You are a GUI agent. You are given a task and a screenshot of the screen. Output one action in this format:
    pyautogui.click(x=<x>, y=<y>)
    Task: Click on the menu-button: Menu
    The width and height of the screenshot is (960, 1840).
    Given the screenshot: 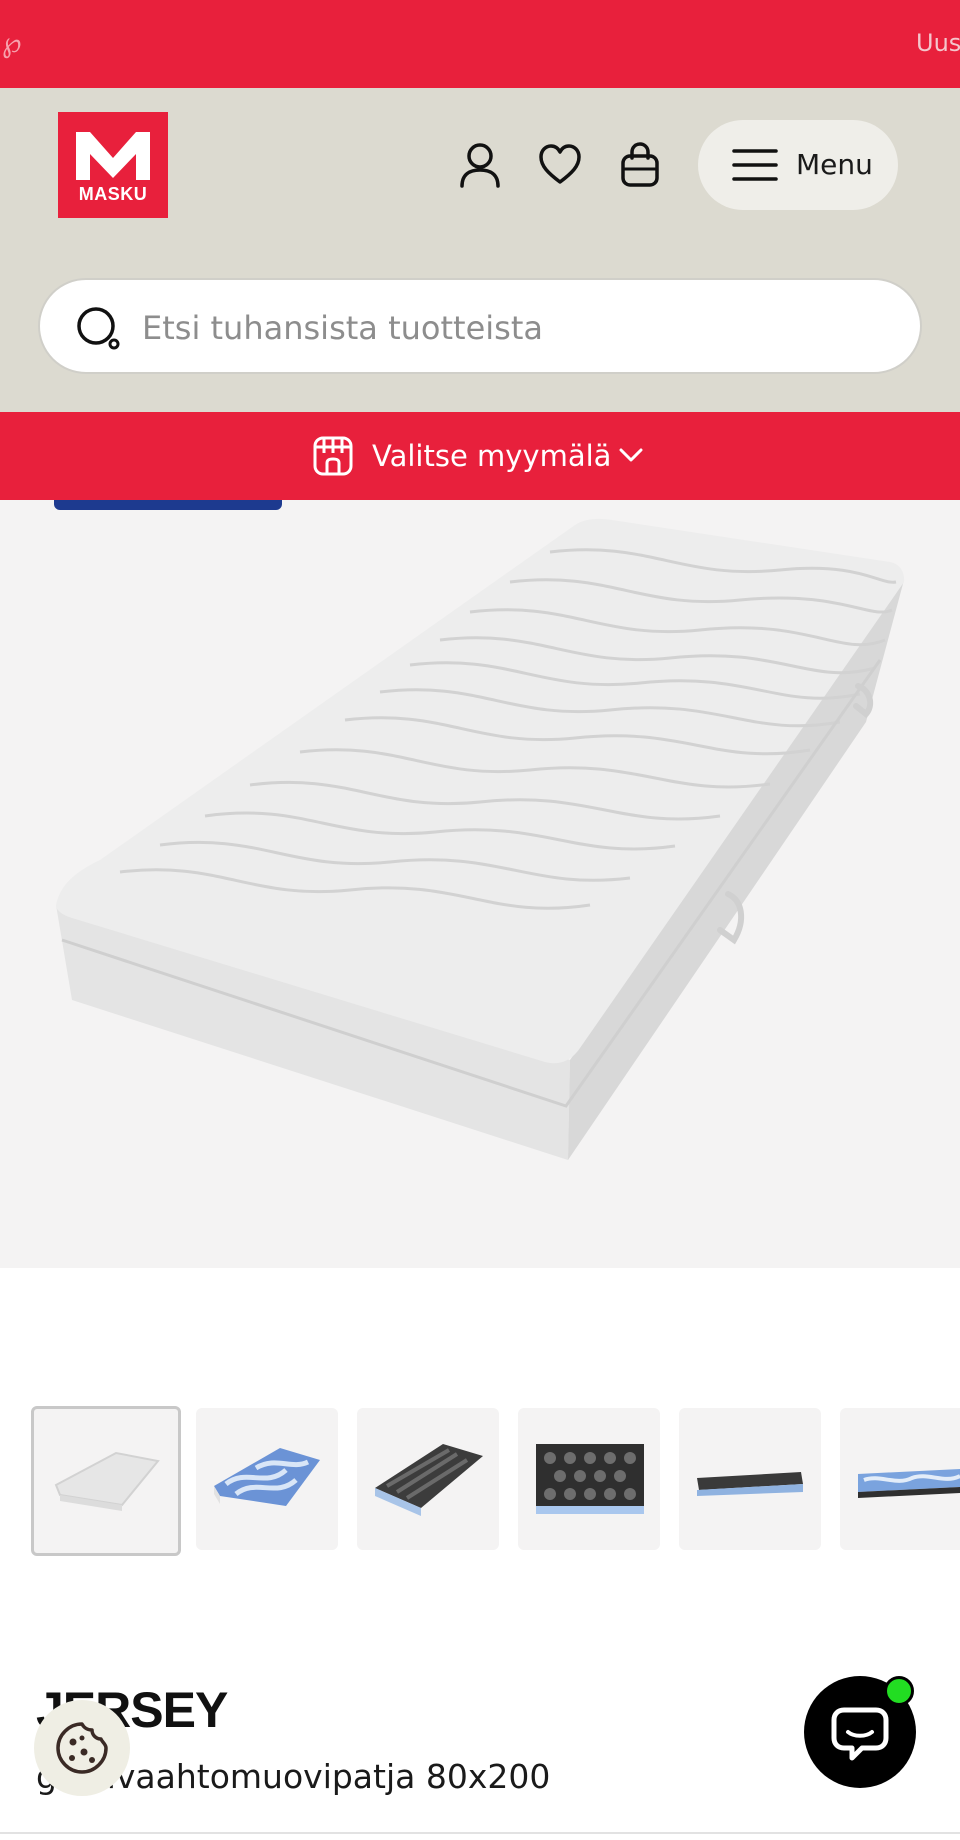 What is the action you would take?
    pyautogui.click(x=798, y=165)
    